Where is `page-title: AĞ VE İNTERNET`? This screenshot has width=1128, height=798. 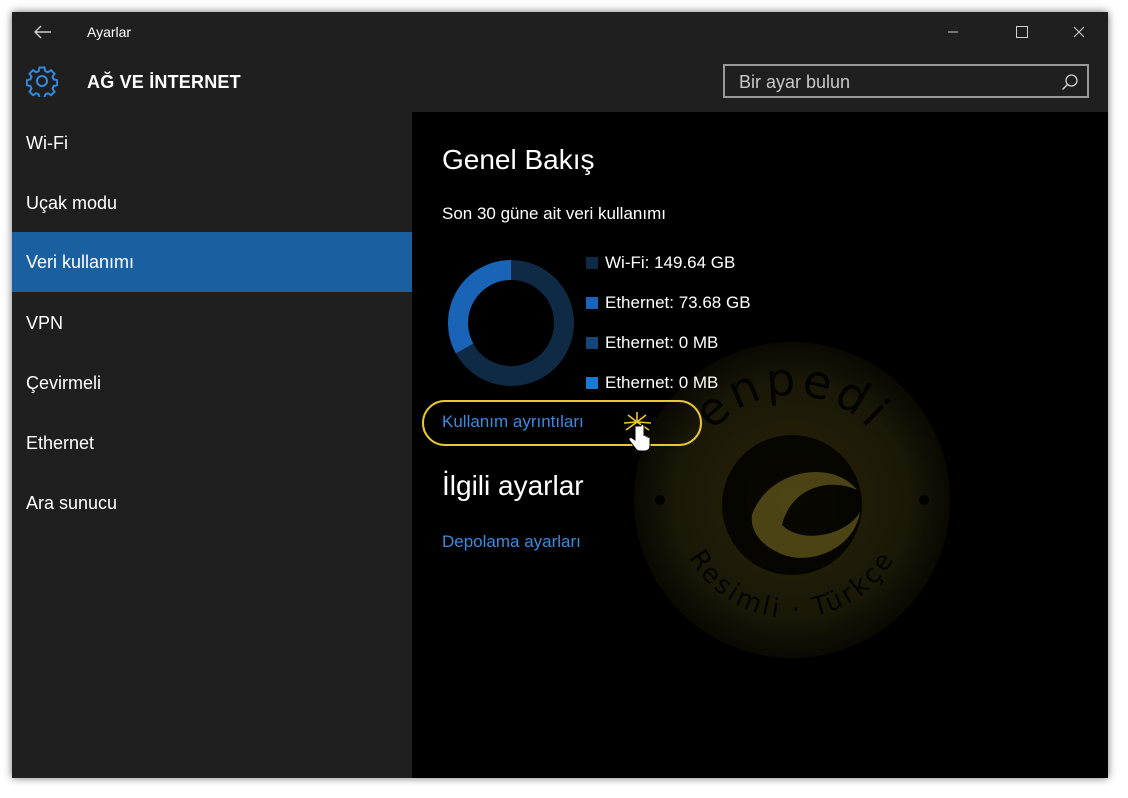 page-title: AĞ VE İNTERNET is located at coordinates (164, 82).